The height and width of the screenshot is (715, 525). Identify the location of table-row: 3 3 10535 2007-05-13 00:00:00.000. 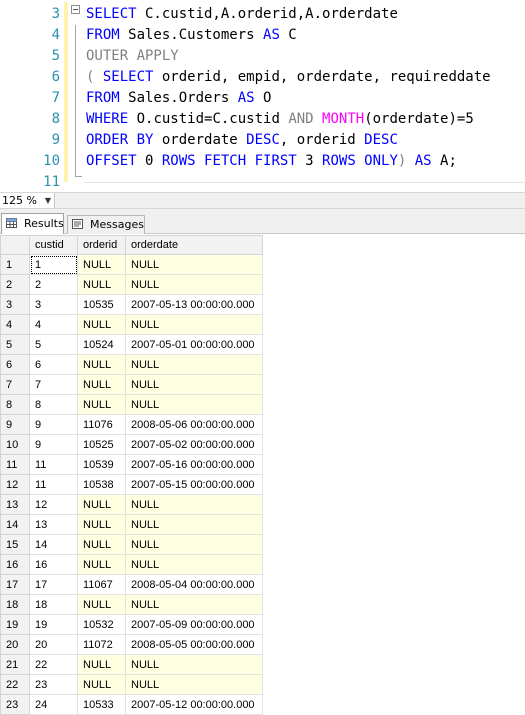
(131, 304).